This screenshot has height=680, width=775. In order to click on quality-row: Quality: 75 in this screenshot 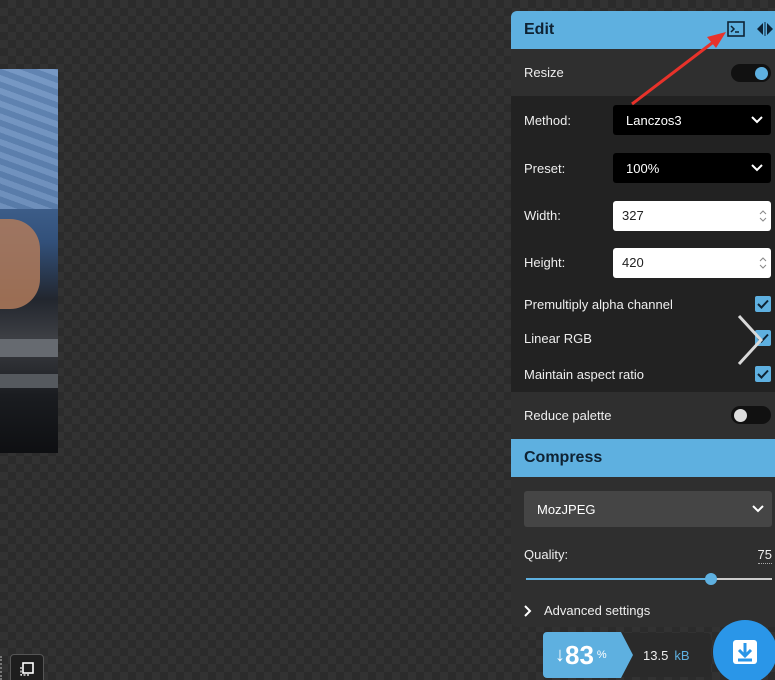, I will do `click(643, 555)`.